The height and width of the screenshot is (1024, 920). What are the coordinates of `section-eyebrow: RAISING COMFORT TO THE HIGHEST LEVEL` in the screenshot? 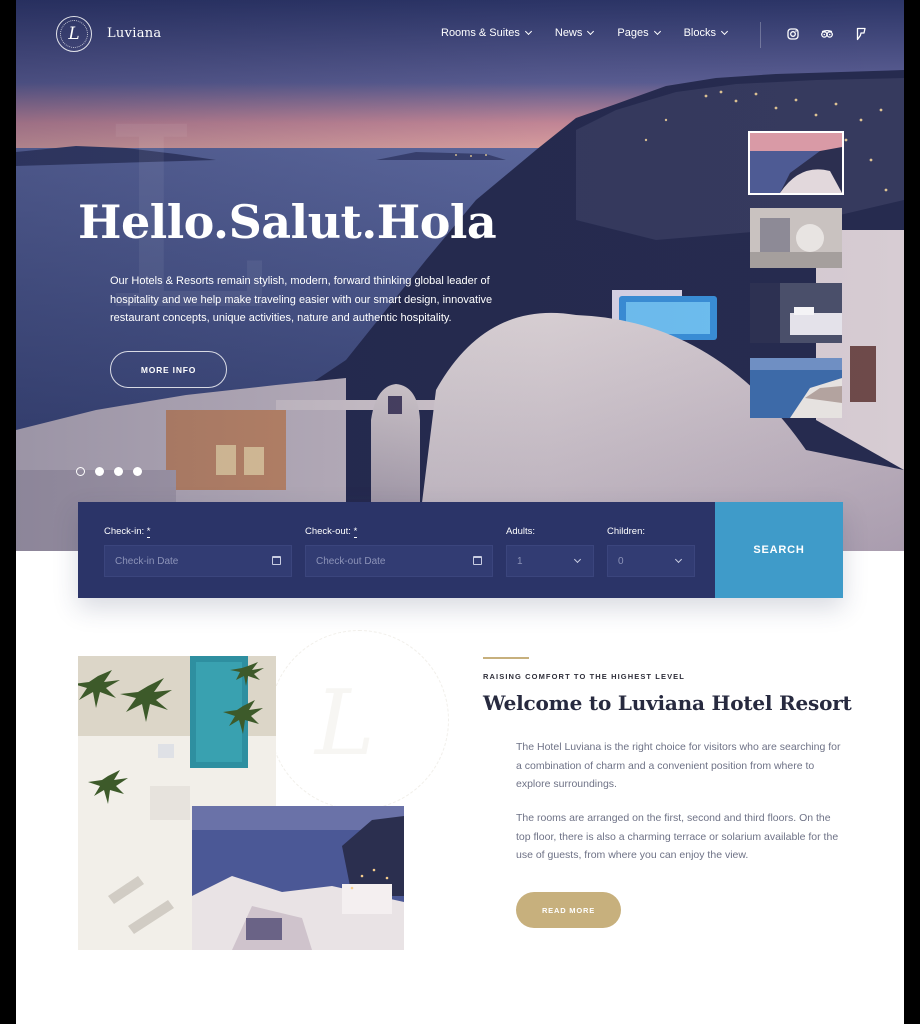 It's located at (584, 676).